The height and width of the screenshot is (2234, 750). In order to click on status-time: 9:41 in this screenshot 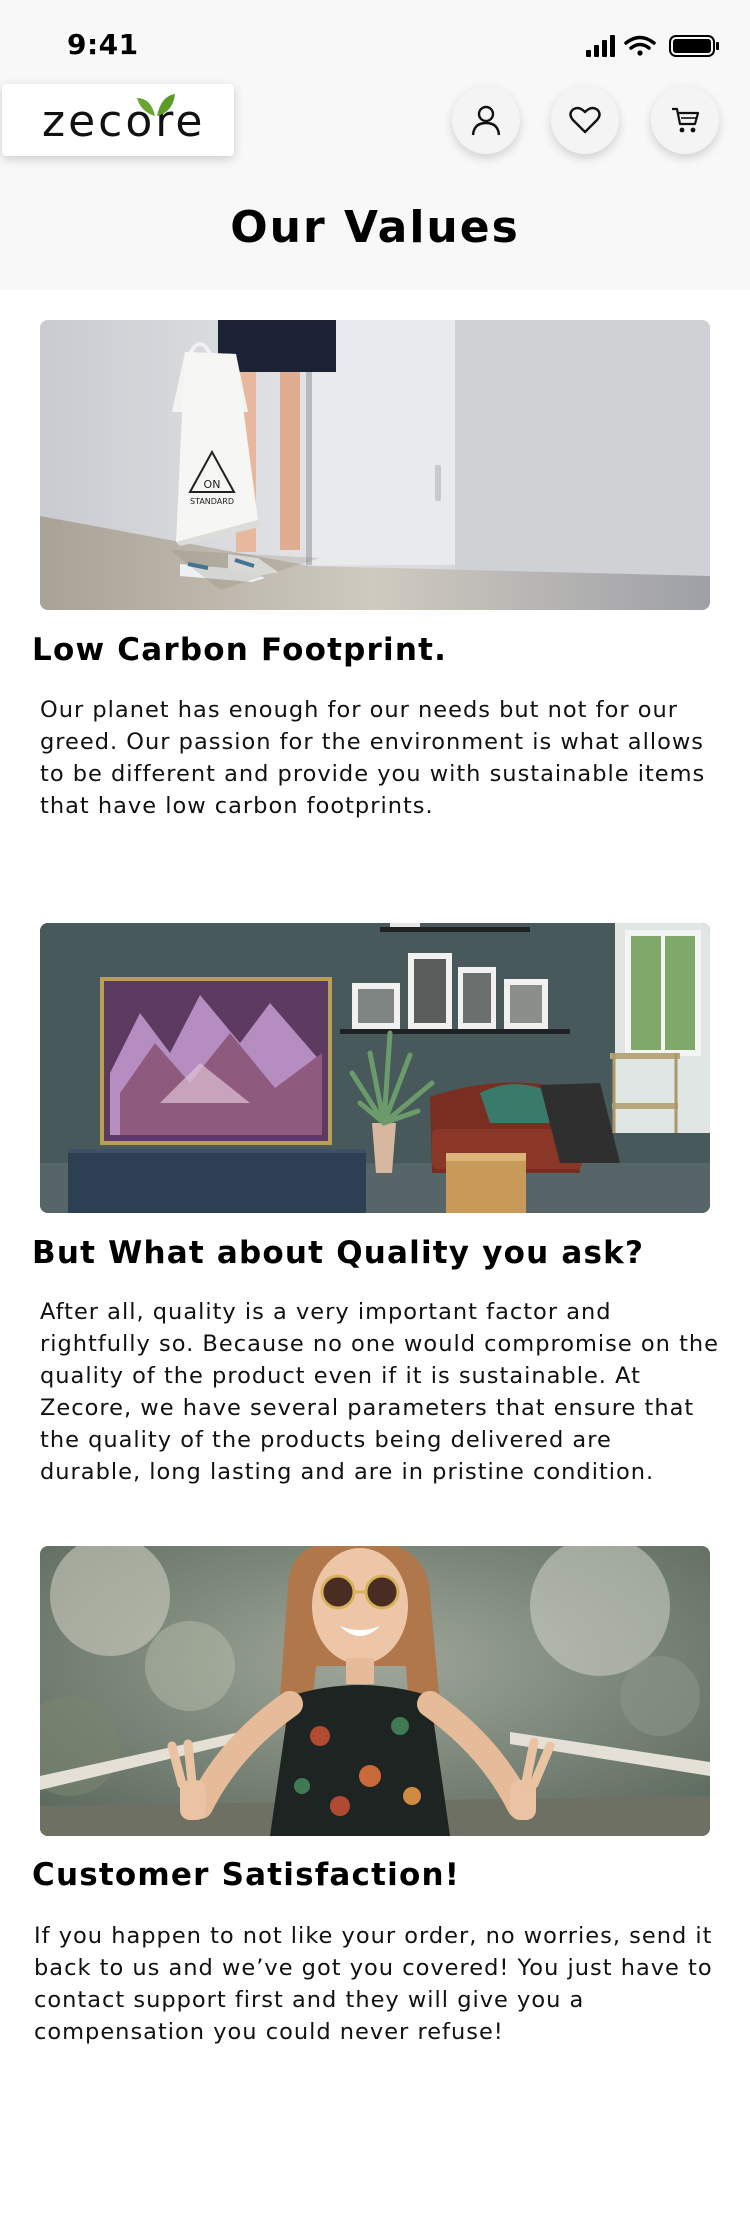, I will do `click(103, 44)`.